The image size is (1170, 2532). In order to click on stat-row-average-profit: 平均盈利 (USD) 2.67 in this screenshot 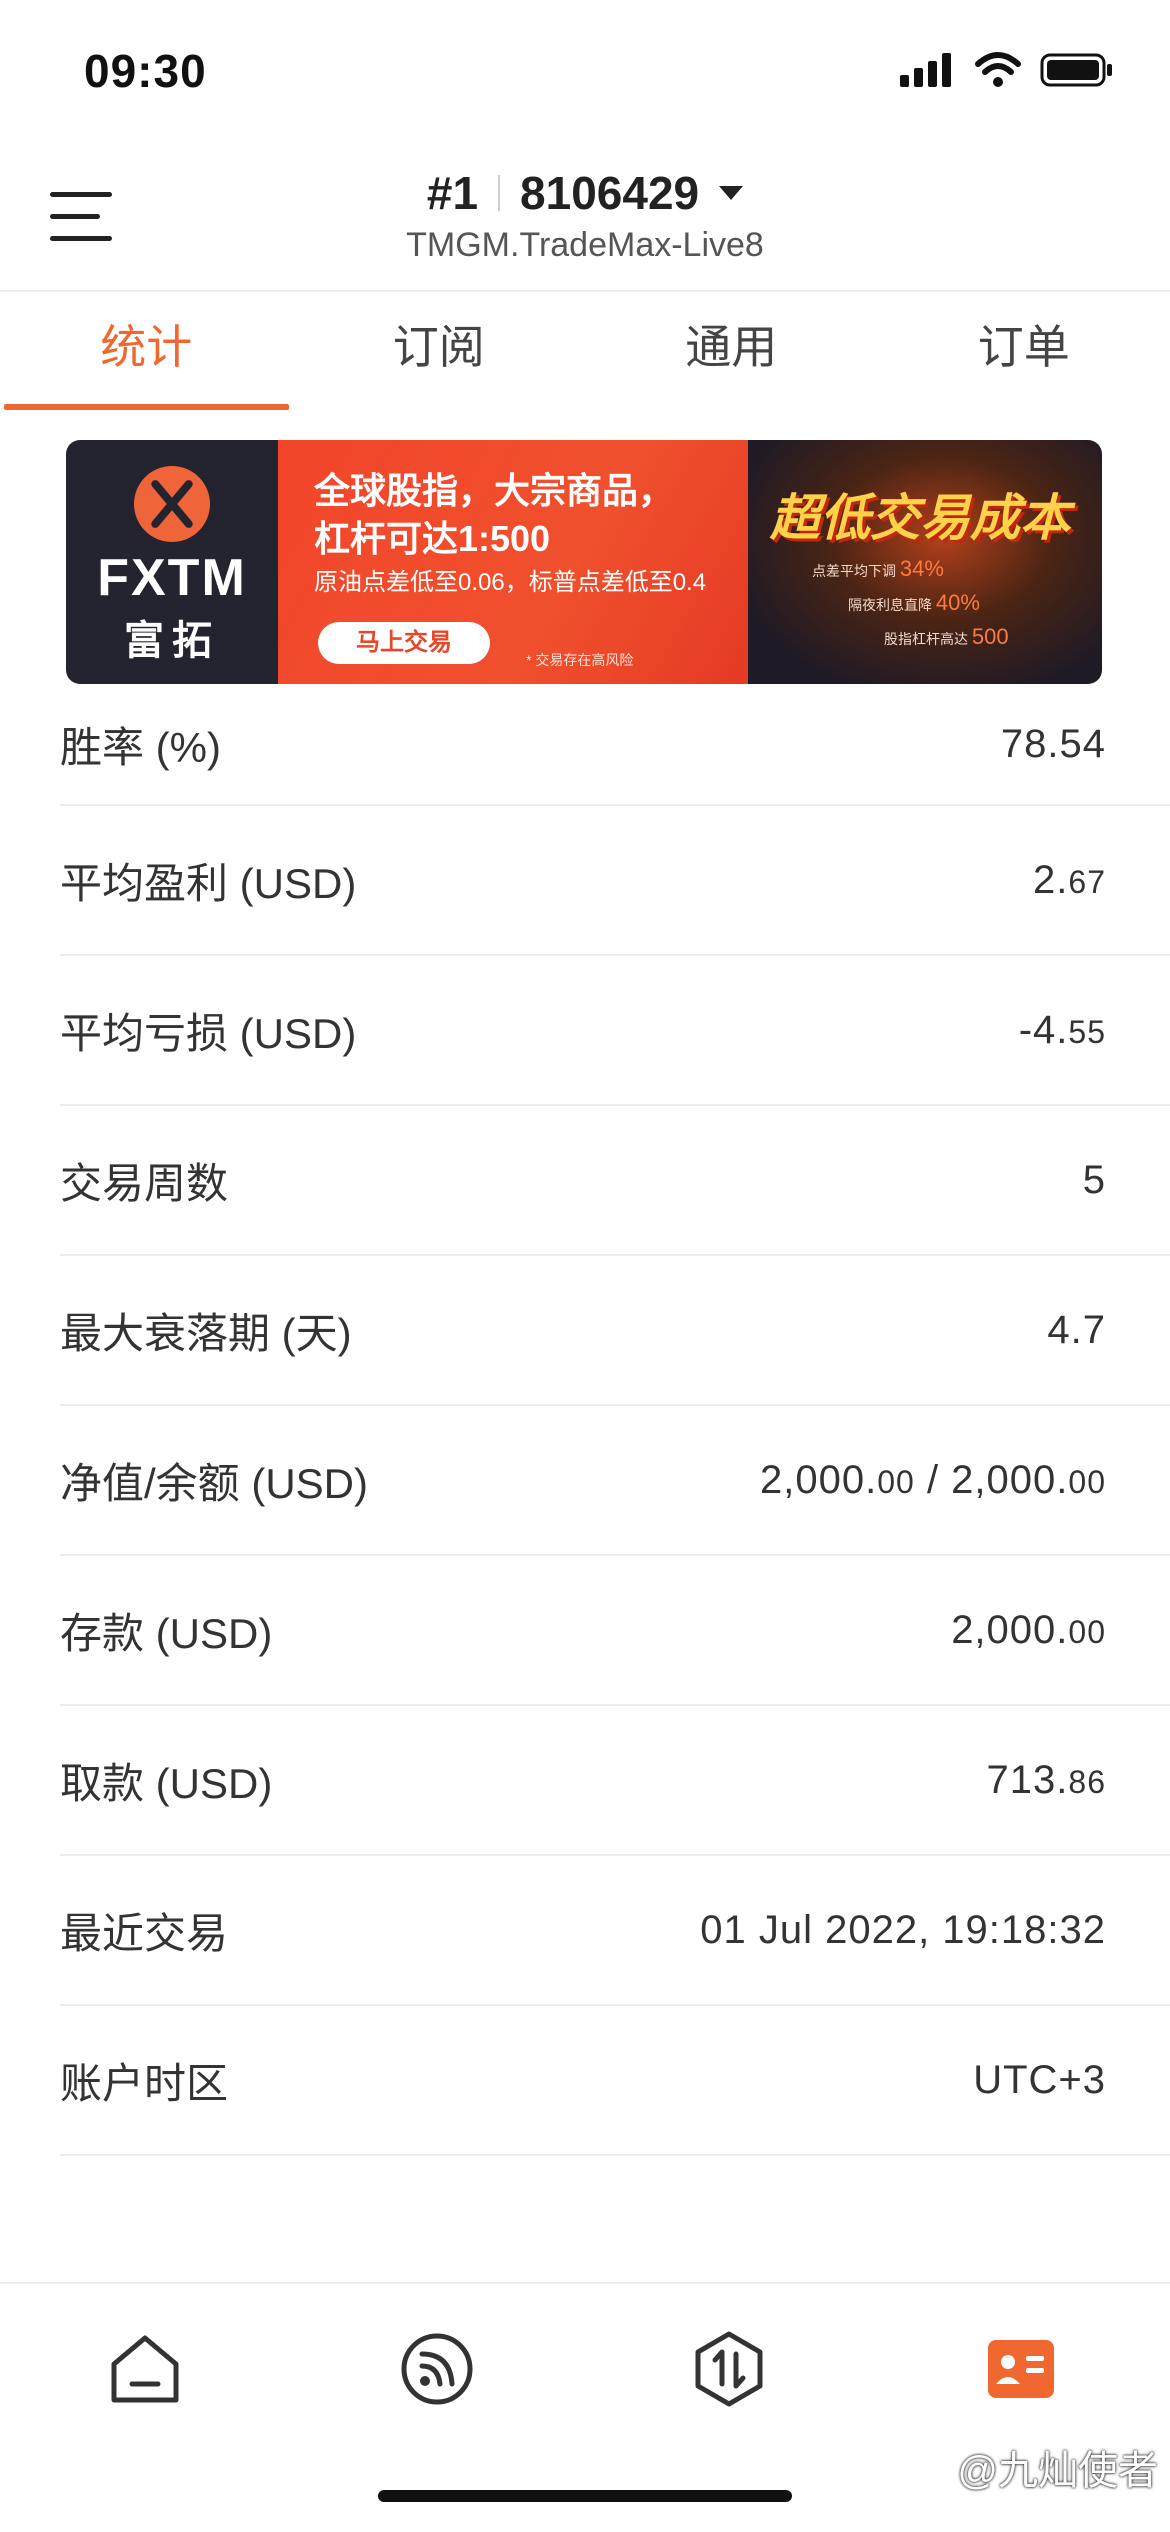, I will do `click(615, 881)`.